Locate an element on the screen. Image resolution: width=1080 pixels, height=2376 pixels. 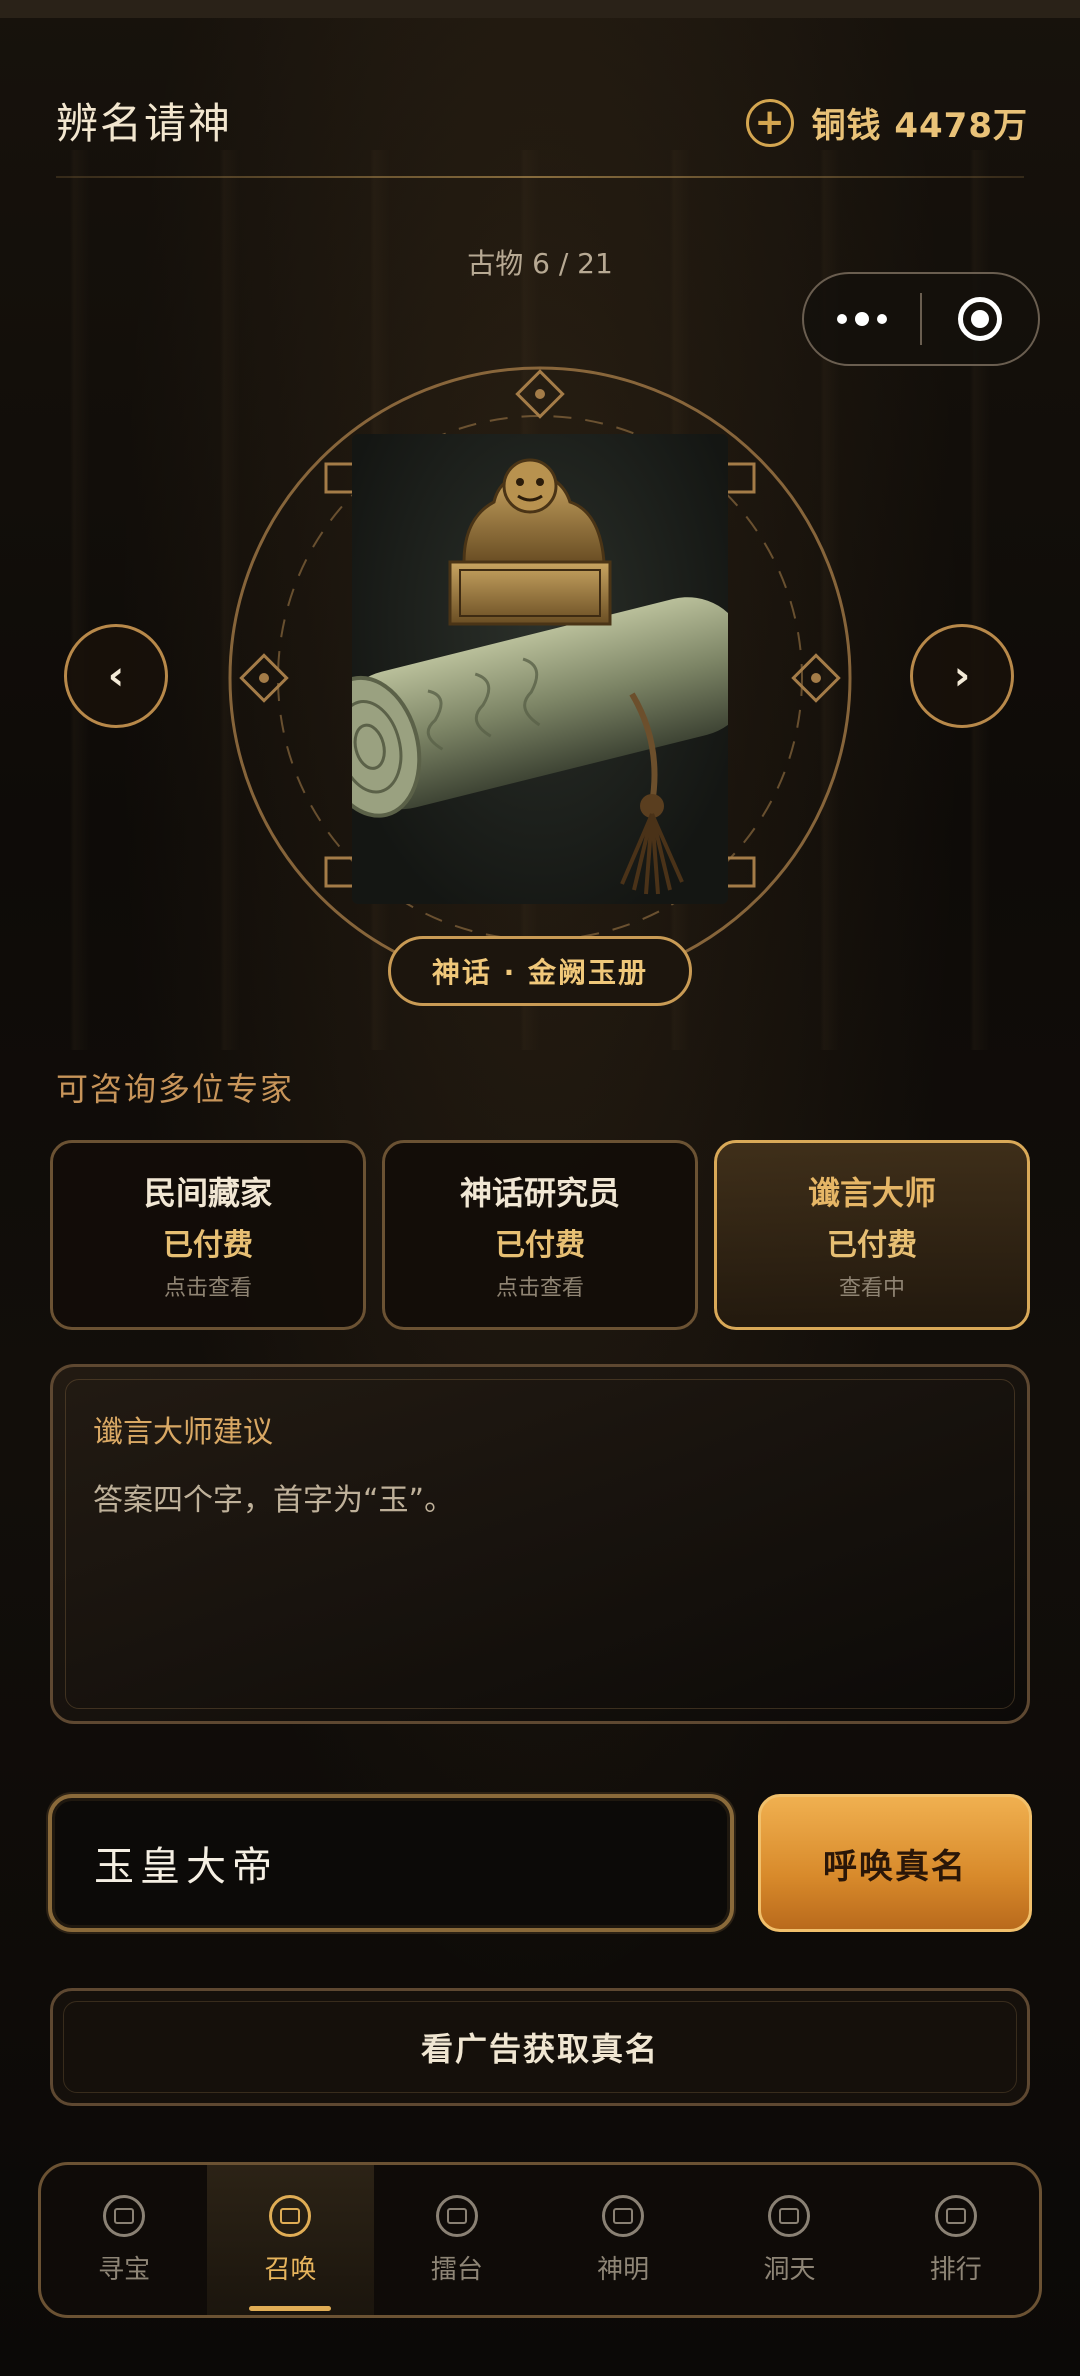
expert-name: 谶言大师 is located at coordinates (871, 1193).